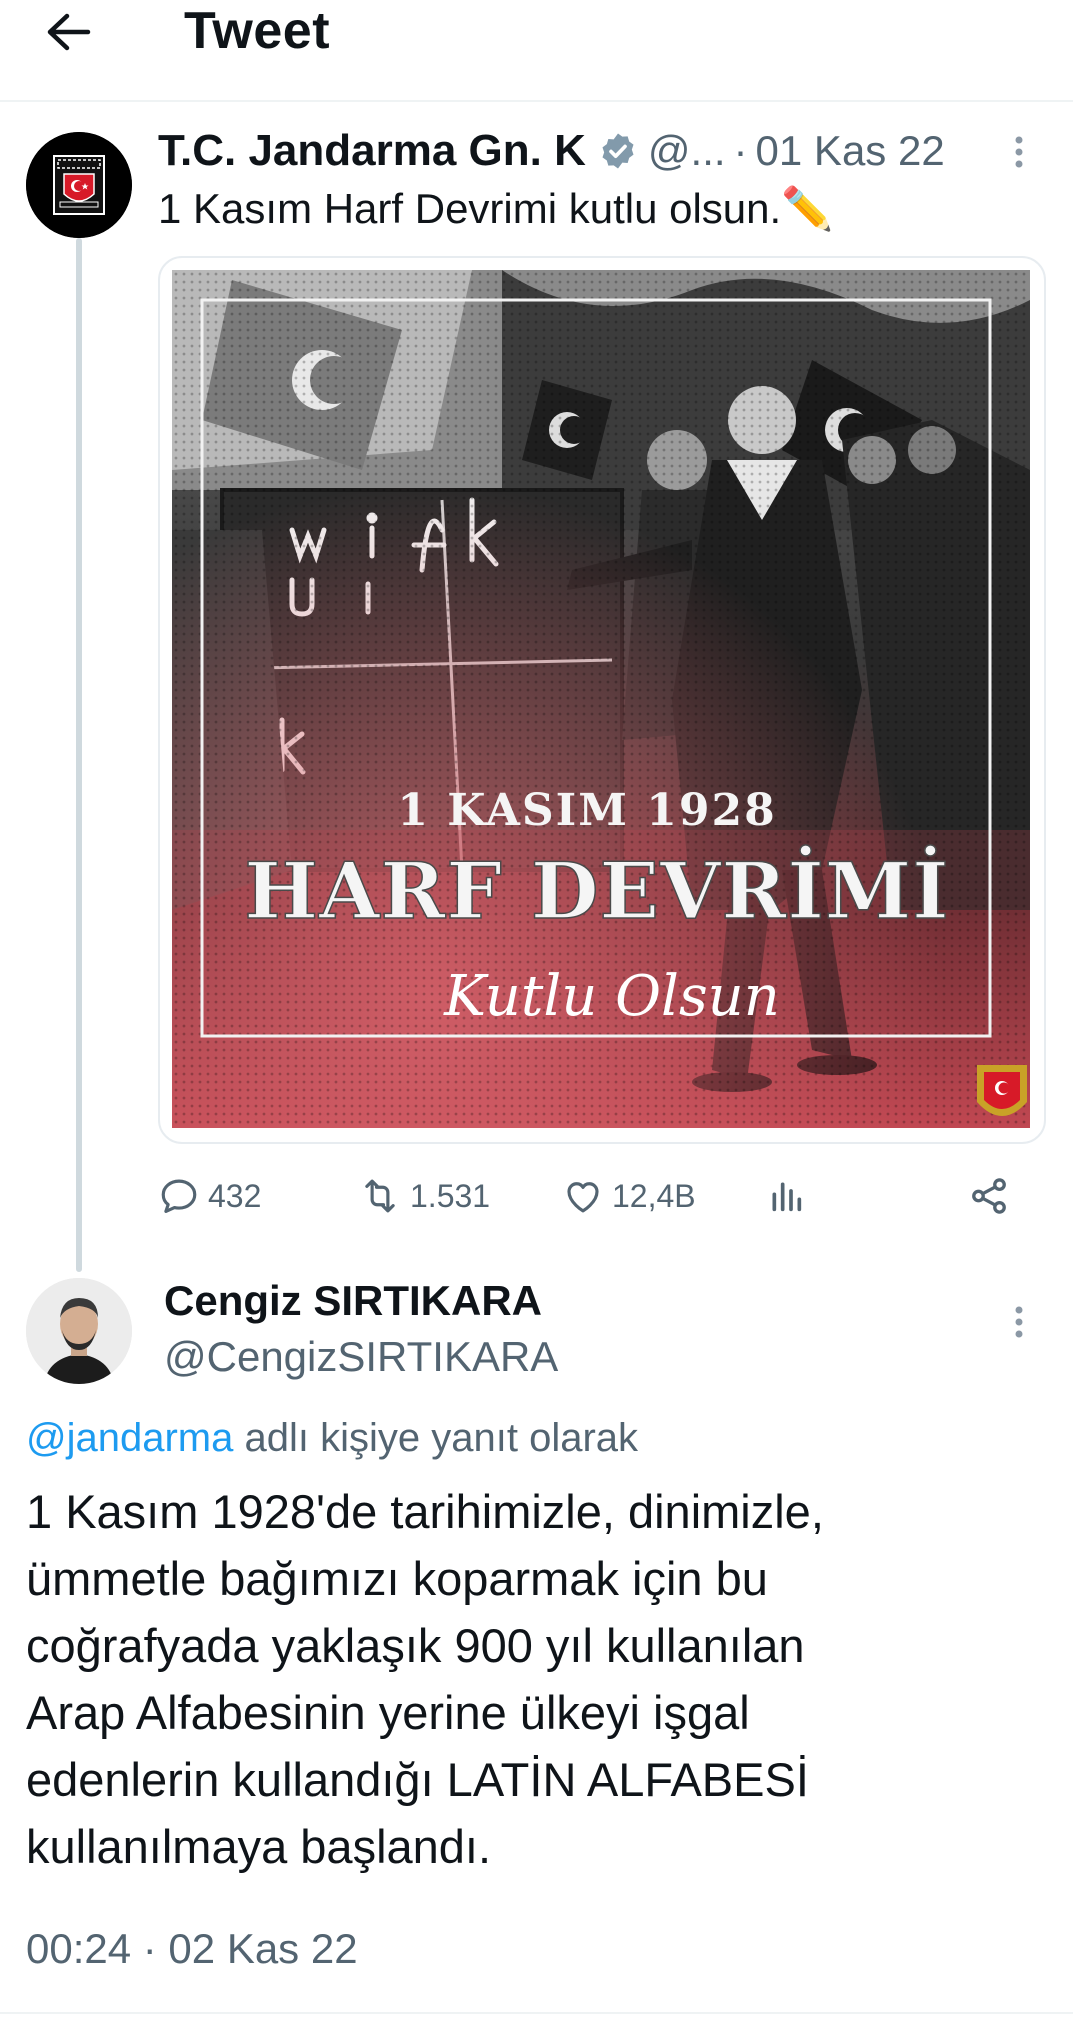 This screenshot has height=2017, width=1073. Describe the element at coordinates (807, 208) in the screenshot. I see `pencil-emoji: ✏️` at that location.